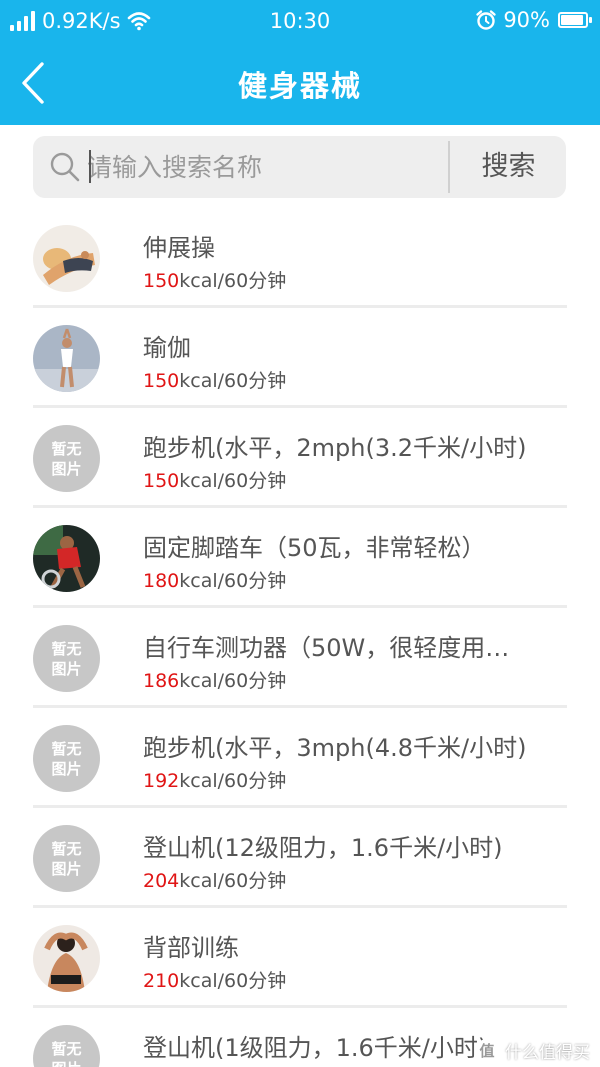 Image resolution: width=600 pixels, height=1067 pixels. I want to click on search-bar: 搜索, so click(299, 167).